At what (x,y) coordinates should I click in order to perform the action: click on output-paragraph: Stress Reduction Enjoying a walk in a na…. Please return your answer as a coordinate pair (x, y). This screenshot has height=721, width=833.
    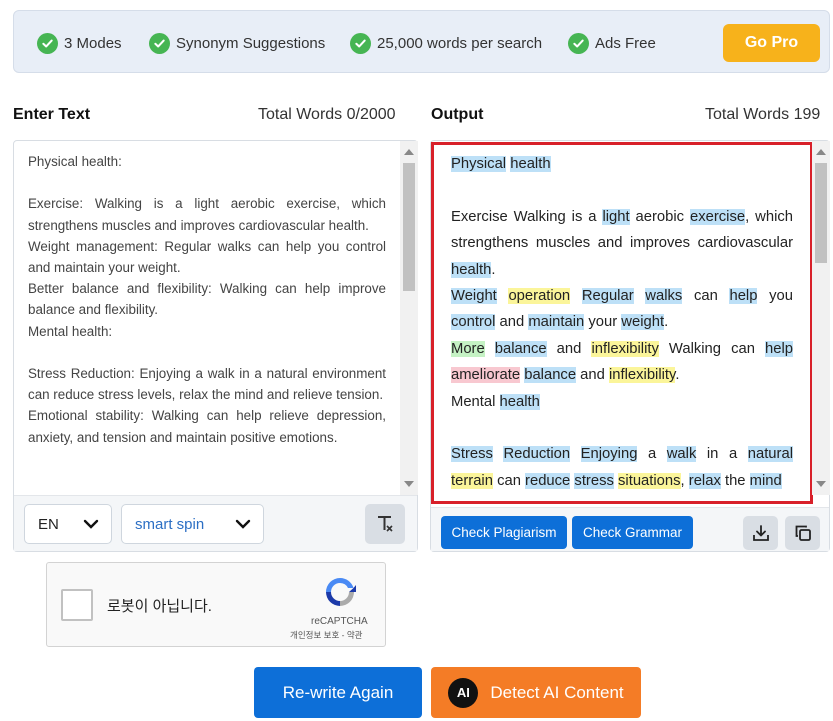
    Looking at the image, I should click on (622, 467).